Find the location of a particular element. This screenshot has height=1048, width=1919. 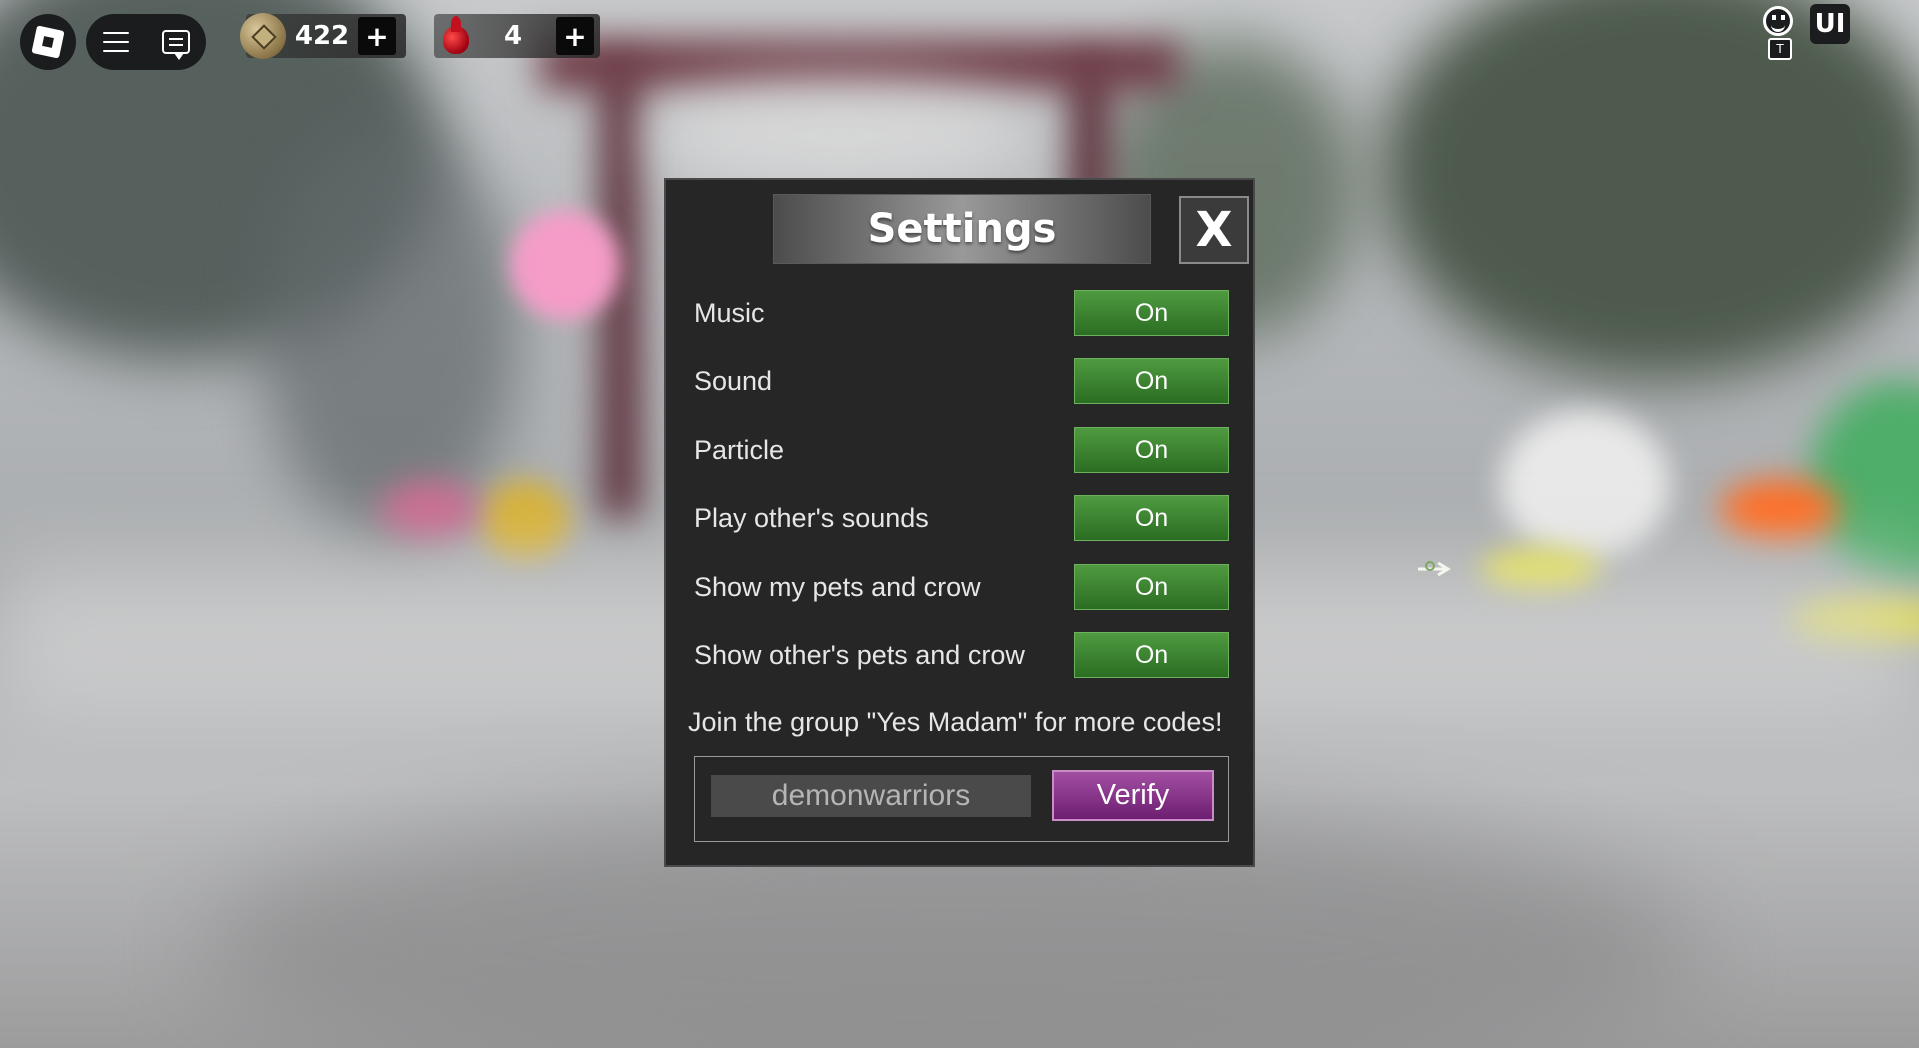

setting-label: Show other's pets and crow is located at coordinates (859, 655).